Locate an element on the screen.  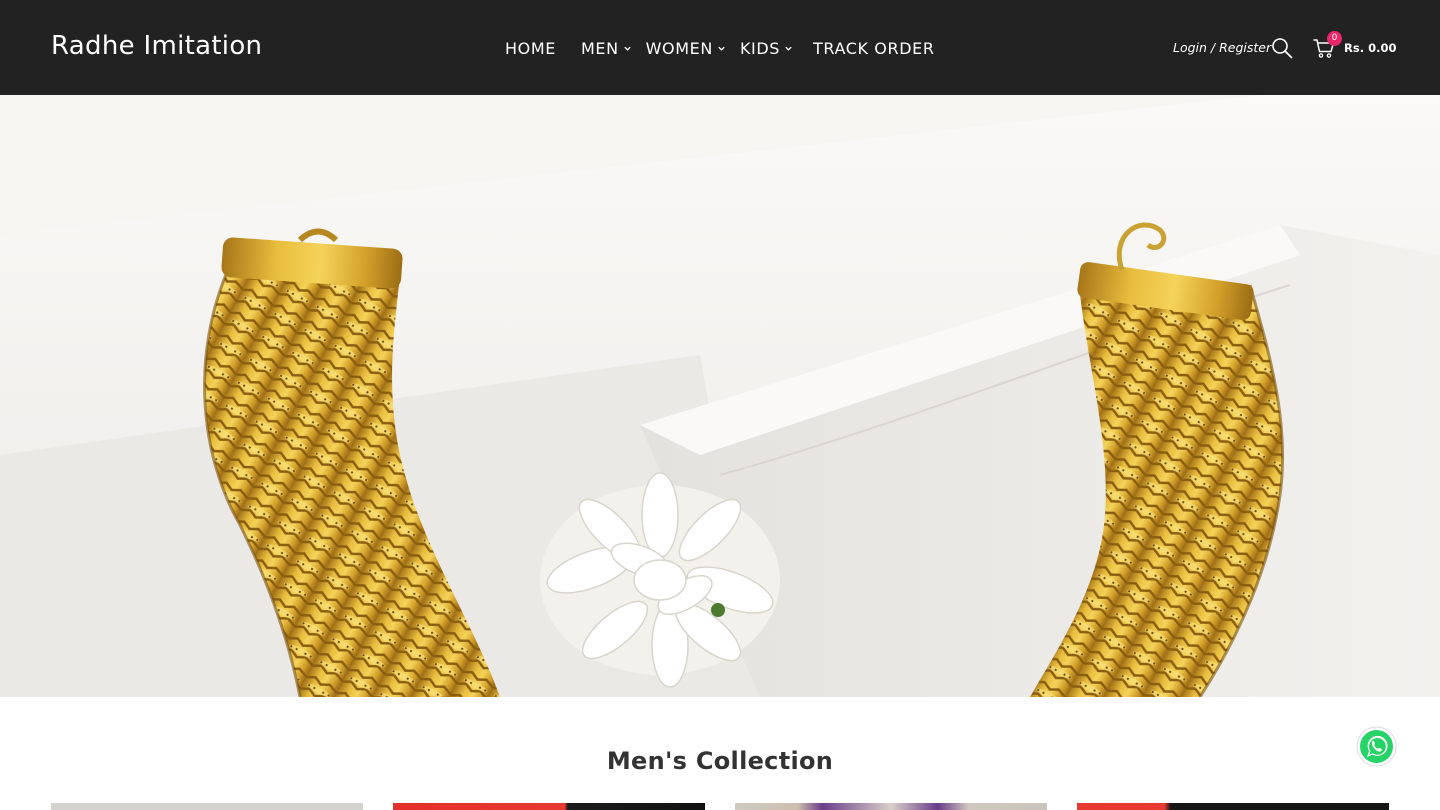
nav-item-home: HOME is located at coordinates (530, 48).